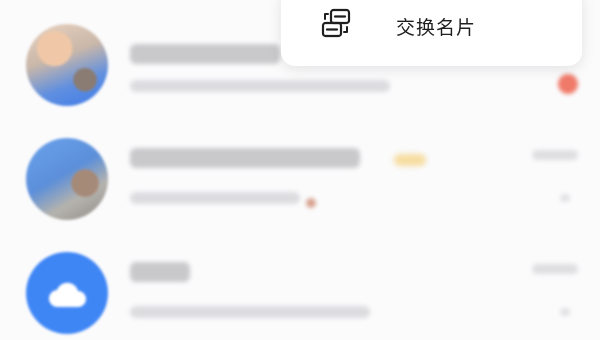  I want to click on menu-item-label: 交换名片, so click(436, 28).